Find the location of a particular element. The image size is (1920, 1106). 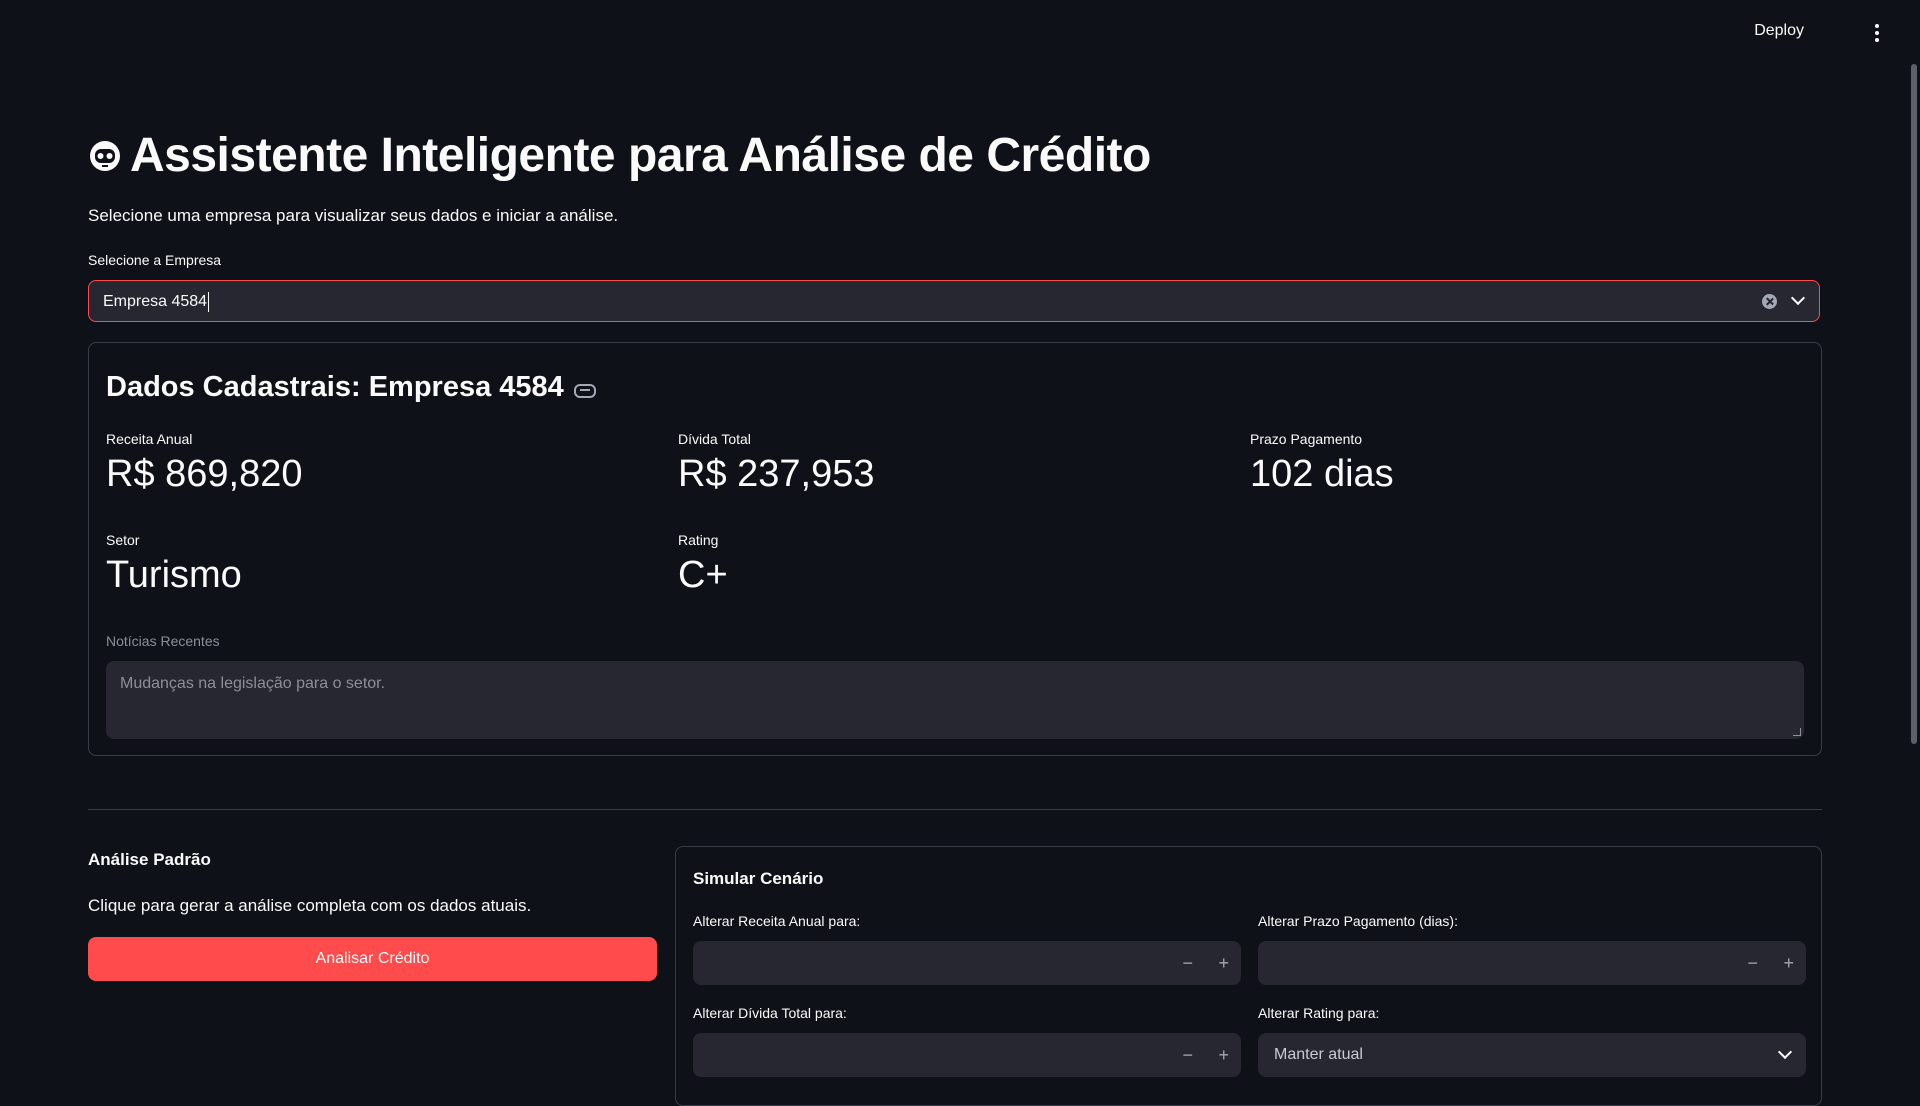

company-select-label: Selecione a Empresa is located at coordinates (155, 260).